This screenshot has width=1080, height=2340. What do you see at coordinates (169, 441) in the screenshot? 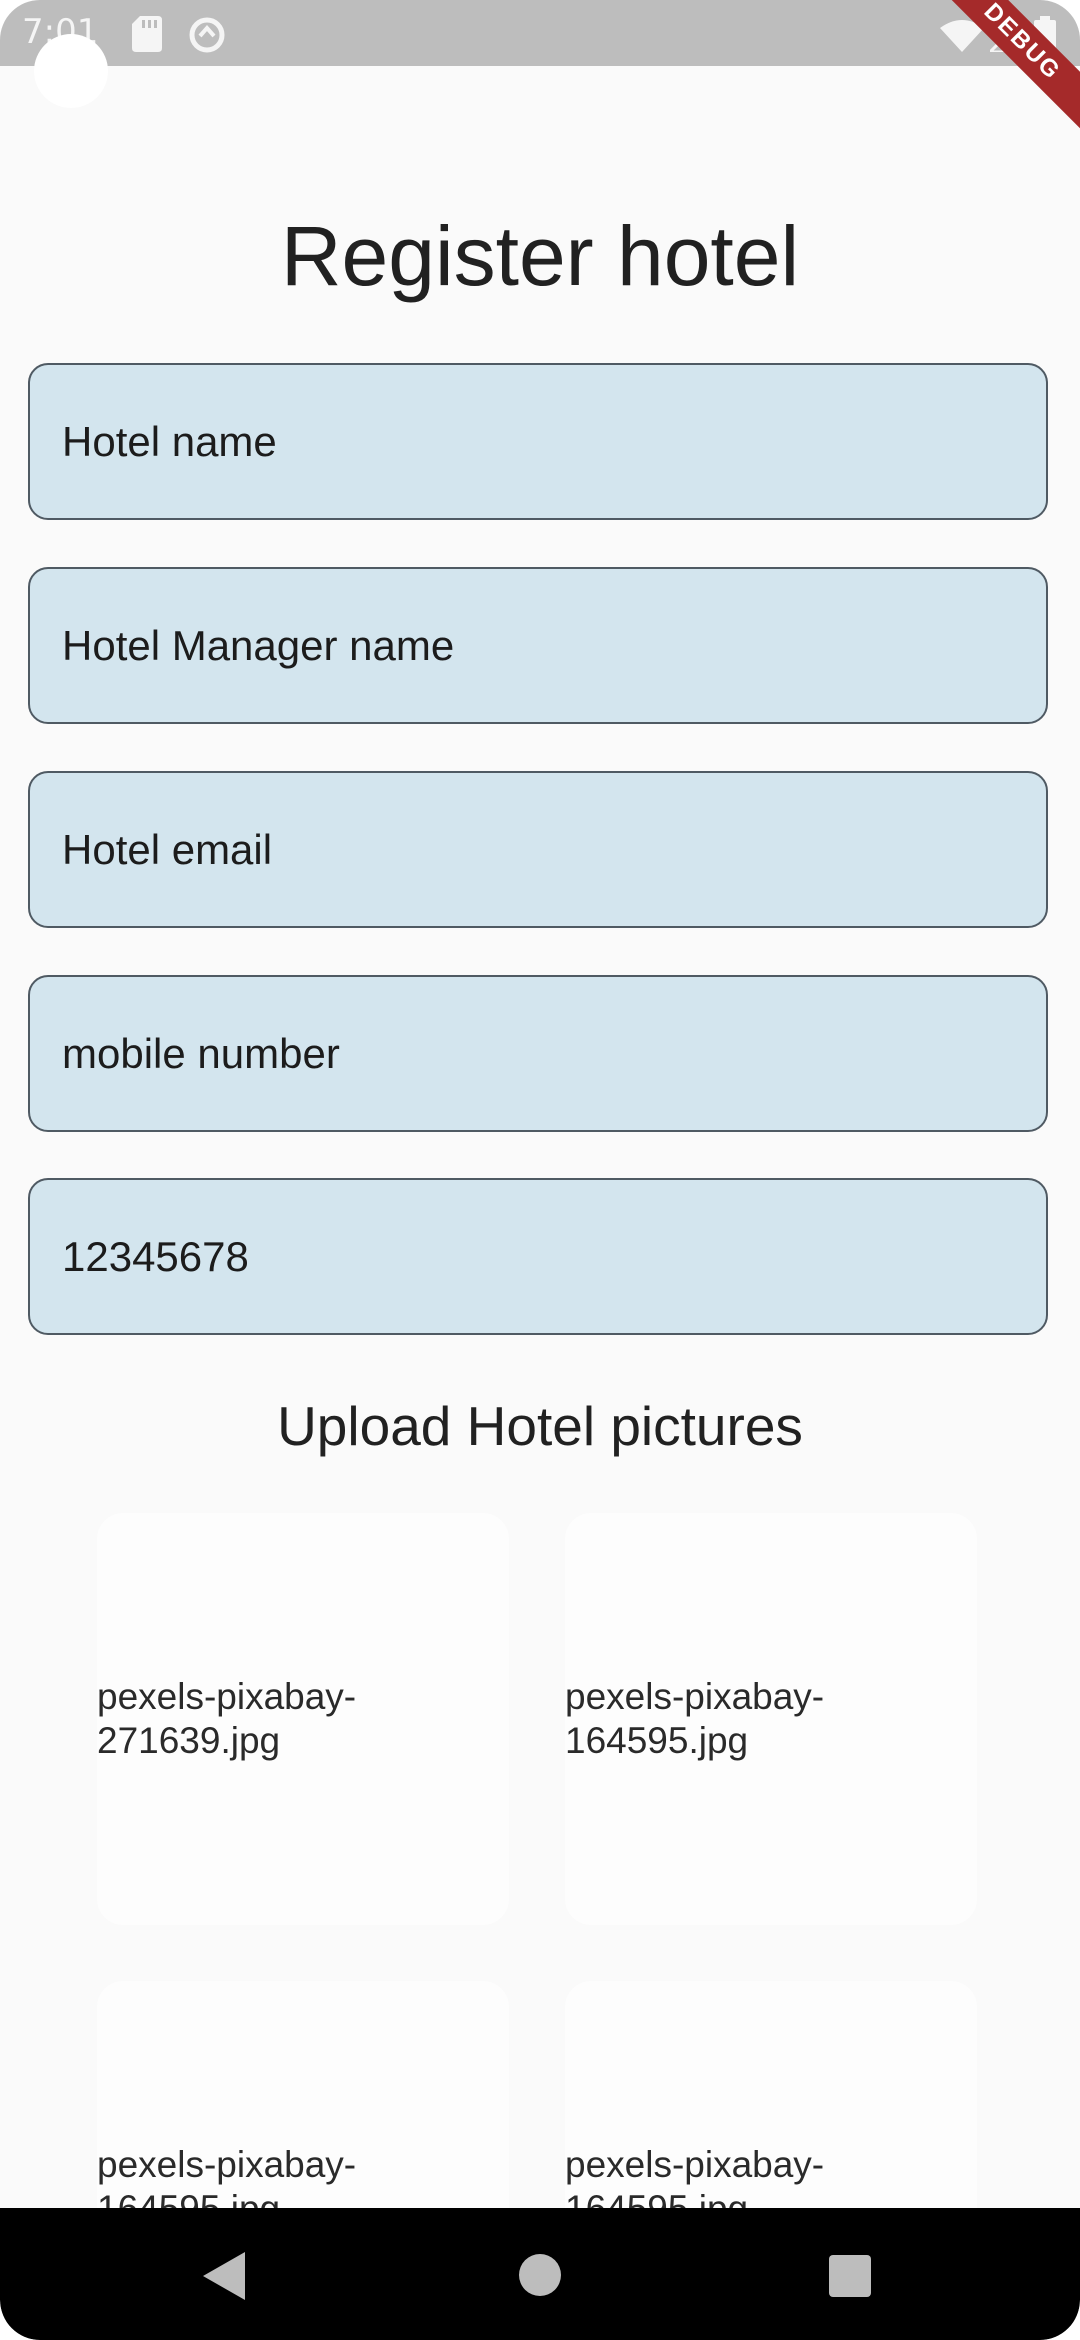
I see `hotel-name-placeholder: Hotel name` at bounding box center [169, 441].